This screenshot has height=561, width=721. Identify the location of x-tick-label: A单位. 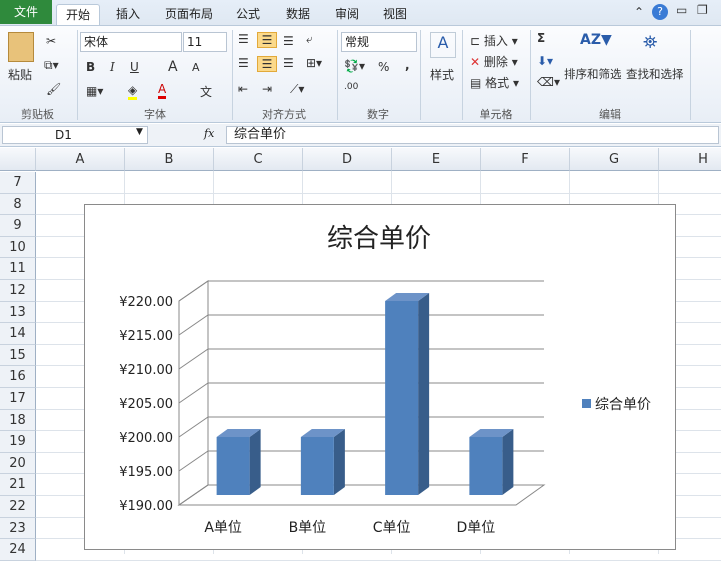
(223, 528).